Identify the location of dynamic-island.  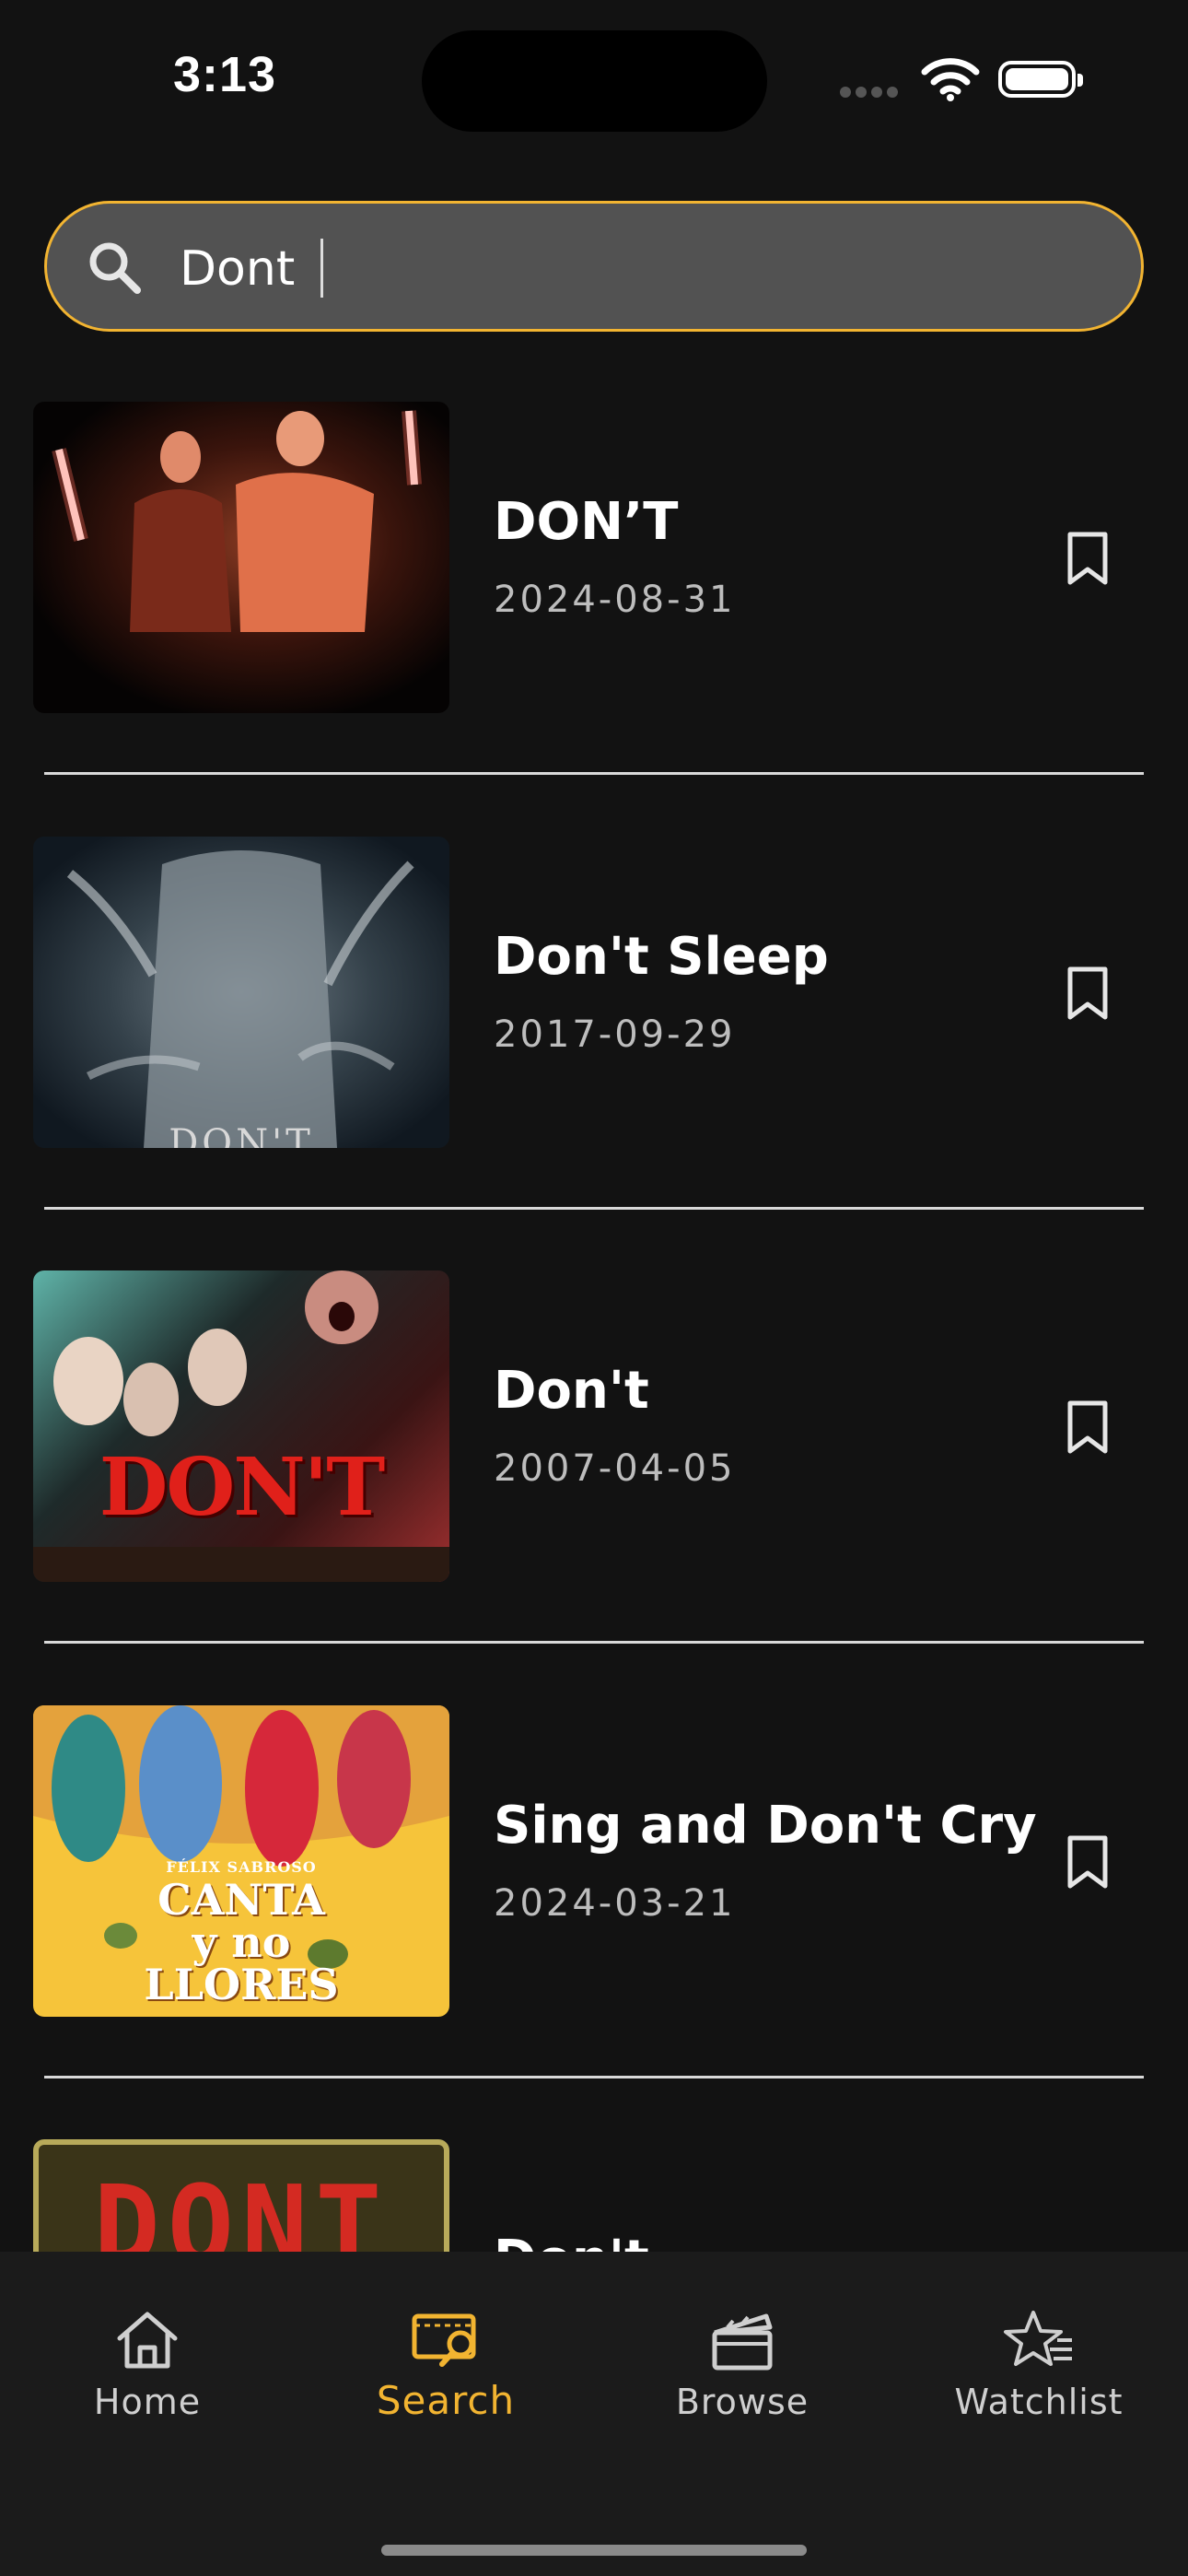
(594, 81).